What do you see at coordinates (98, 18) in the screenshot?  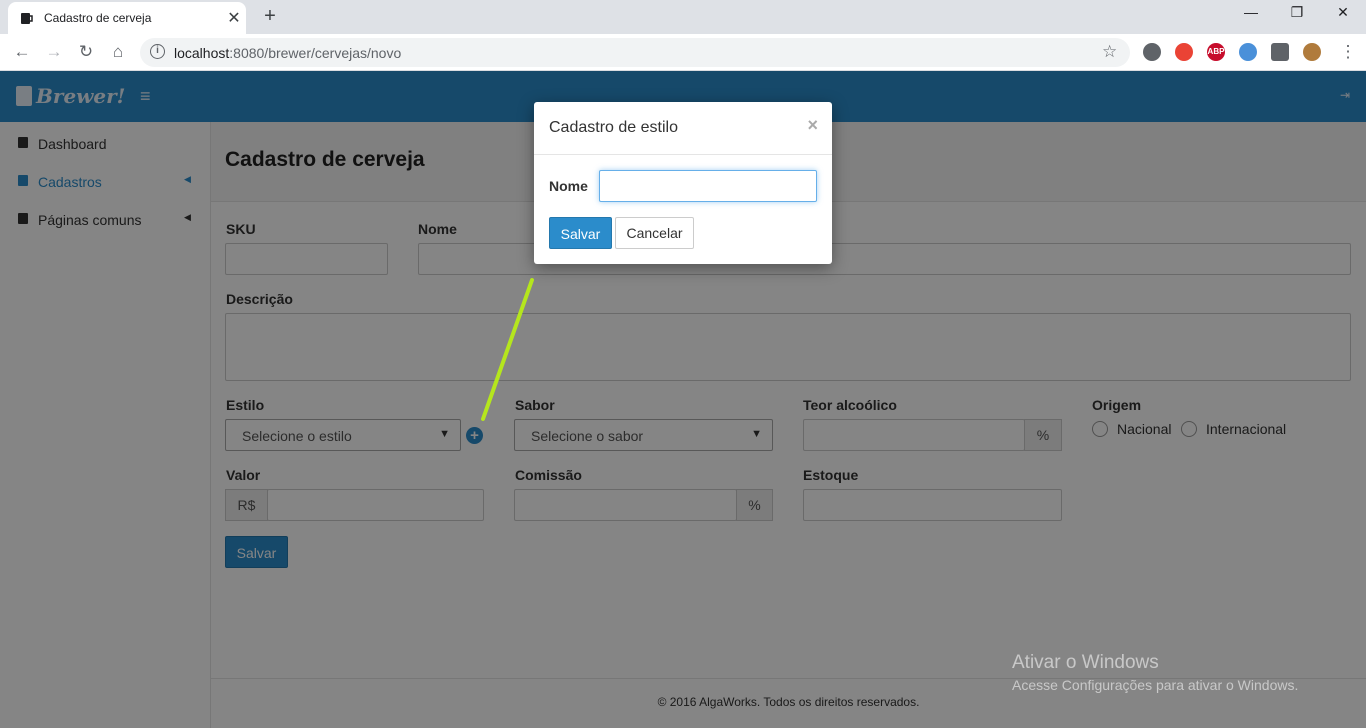 I see `tab-title: Cadastro de cerveja` at bounding box center [98, 18].